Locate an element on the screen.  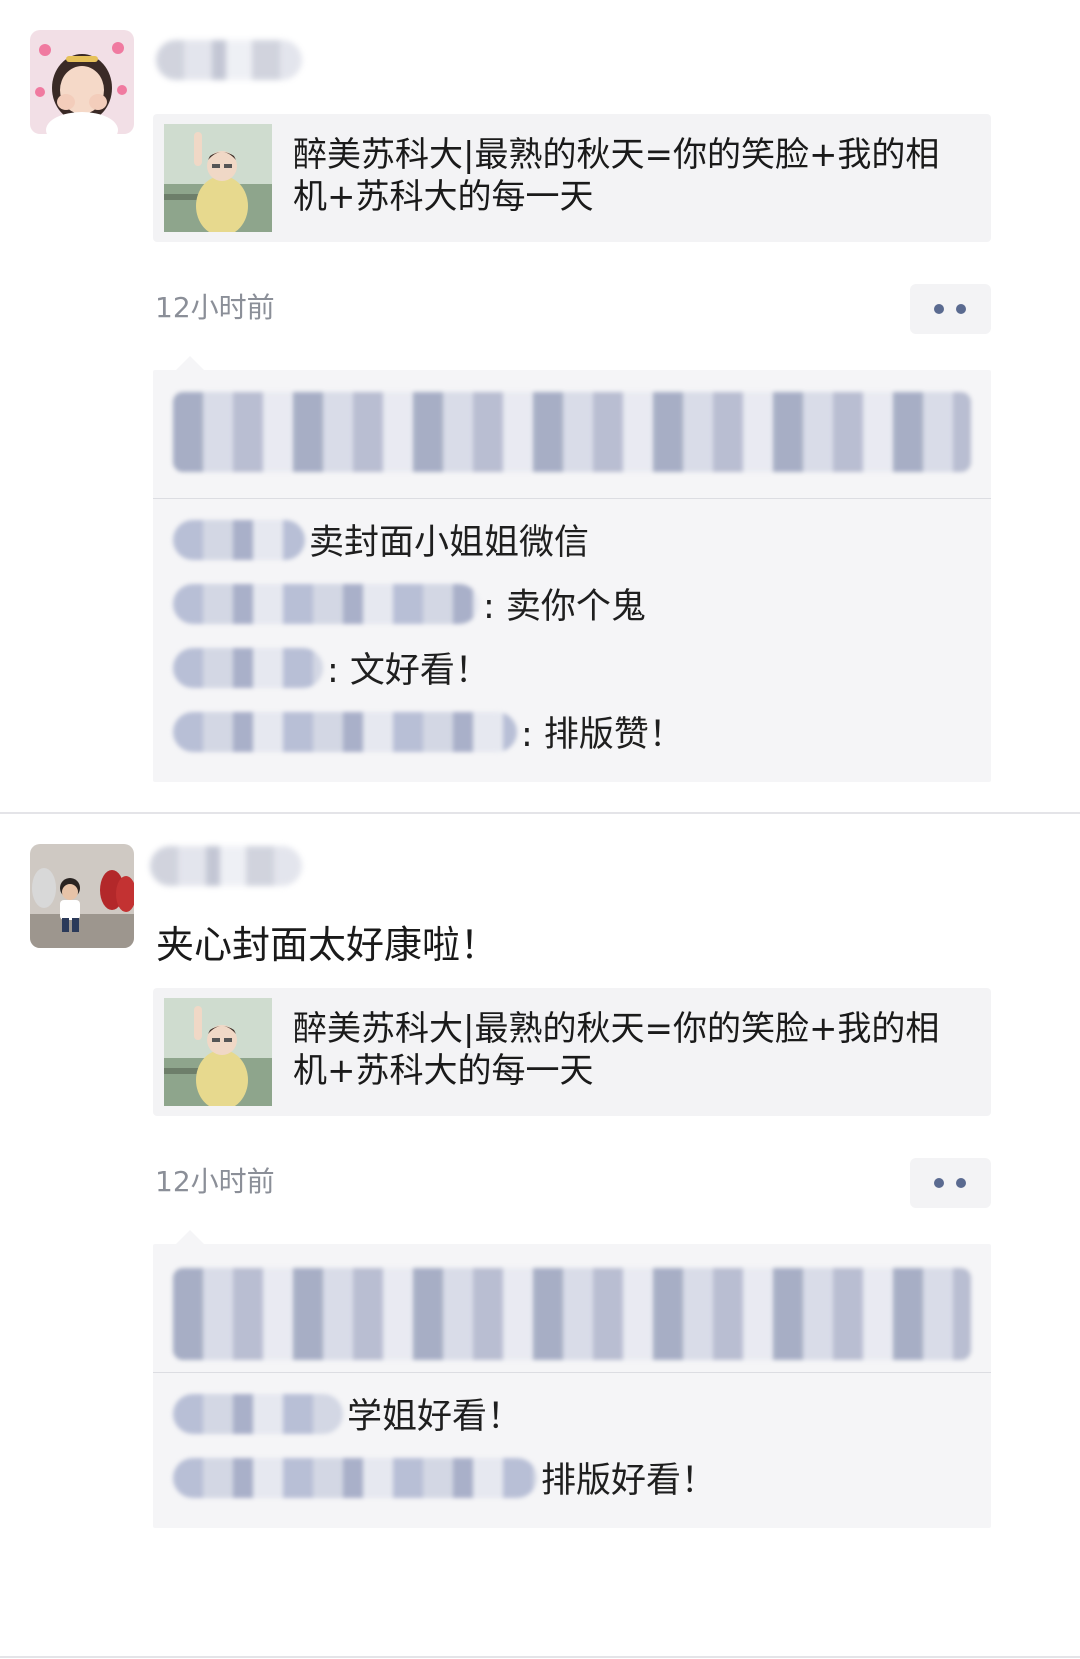
comments-box: 学姐好看！ 排版好看！ is located at coordinates (572, 1379).